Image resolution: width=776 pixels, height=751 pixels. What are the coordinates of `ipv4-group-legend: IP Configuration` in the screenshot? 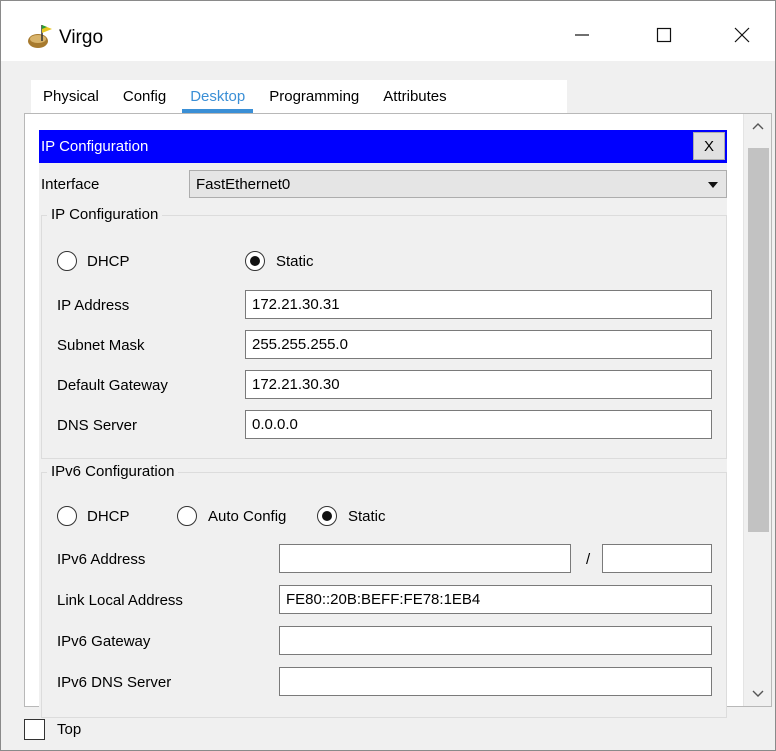 It's located at (105, 214).